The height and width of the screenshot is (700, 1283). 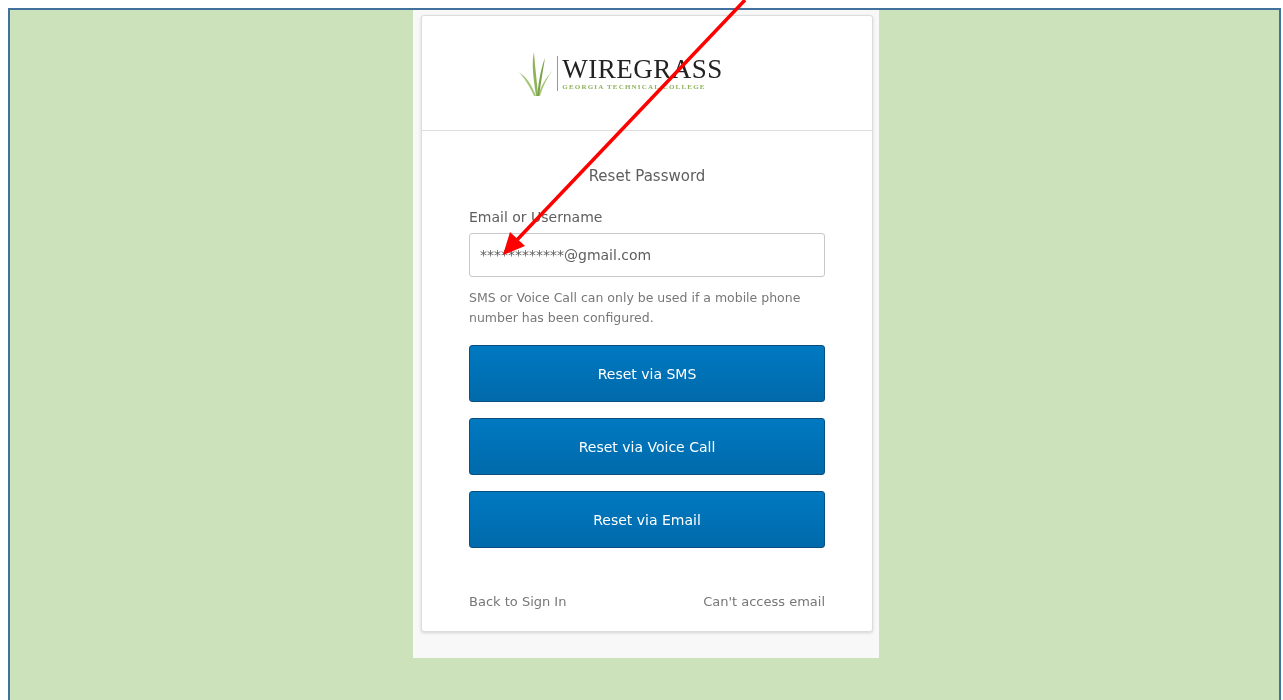 I want to click on footer-link: Back to Sign In, so click(x=518, y=601).